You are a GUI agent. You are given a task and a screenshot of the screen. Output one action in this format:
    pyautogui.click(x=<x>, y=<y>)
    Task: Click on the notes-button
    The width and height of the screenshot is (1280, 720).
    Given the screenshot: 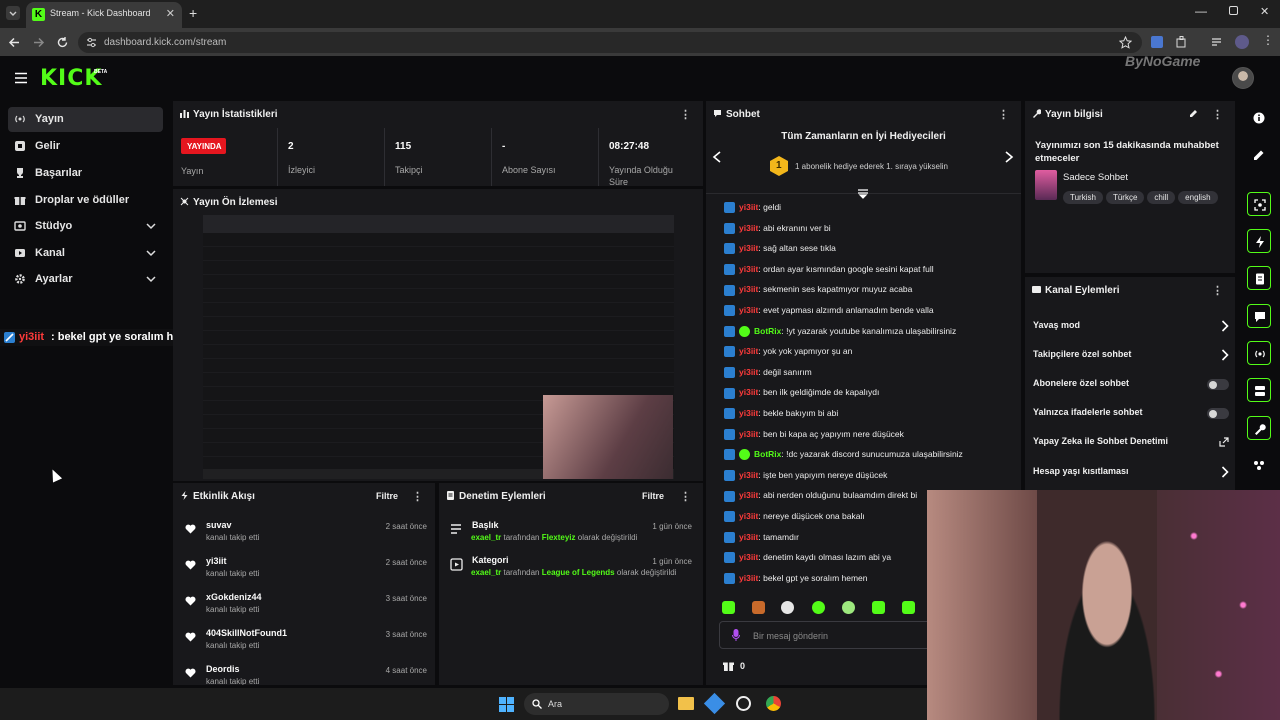 What is the action you would take?
    pyautogui.click(x=1259, y=278)
    